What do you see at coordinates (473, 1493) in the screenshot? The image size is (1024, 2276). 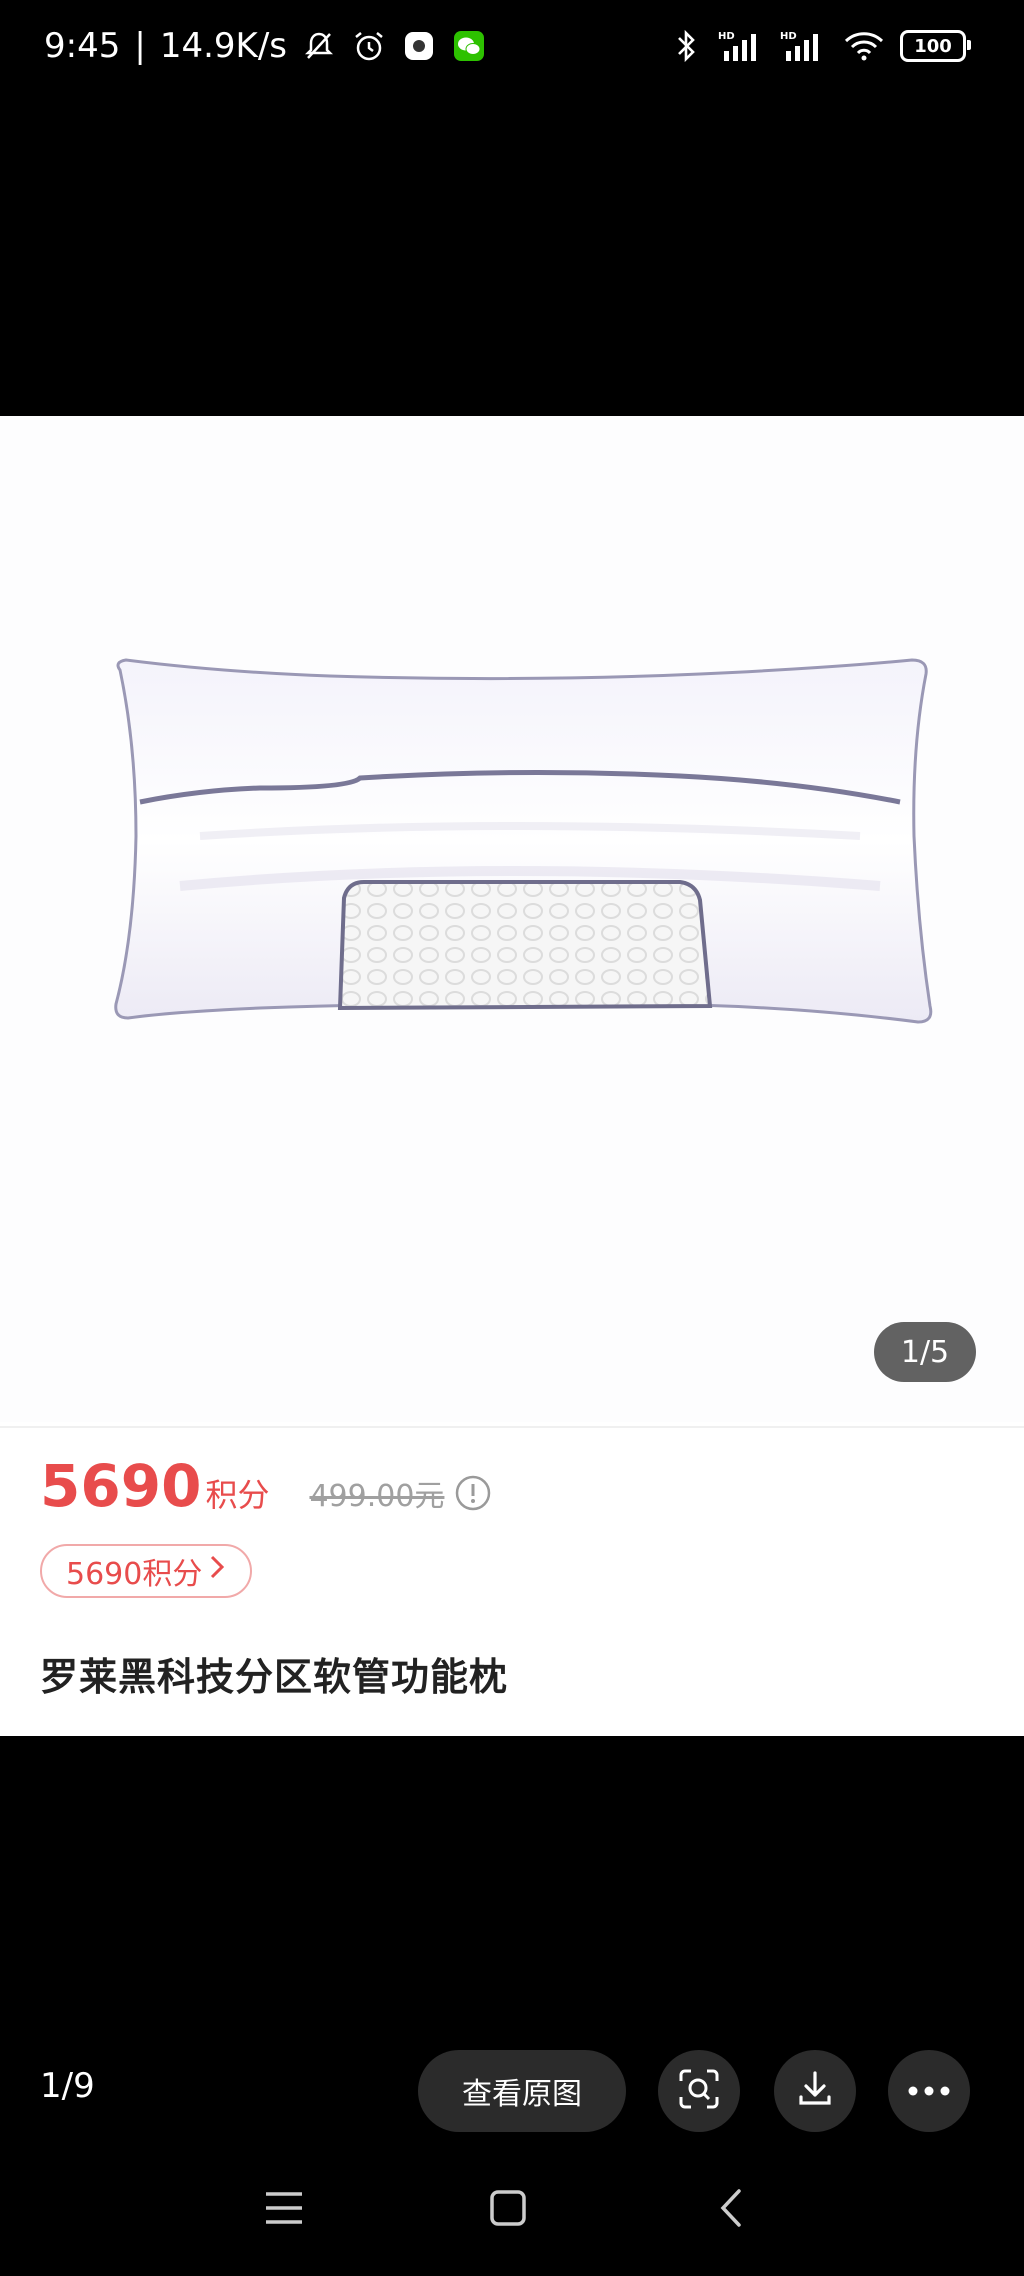 I see `info-icon` at bounding box center [473, 1493].